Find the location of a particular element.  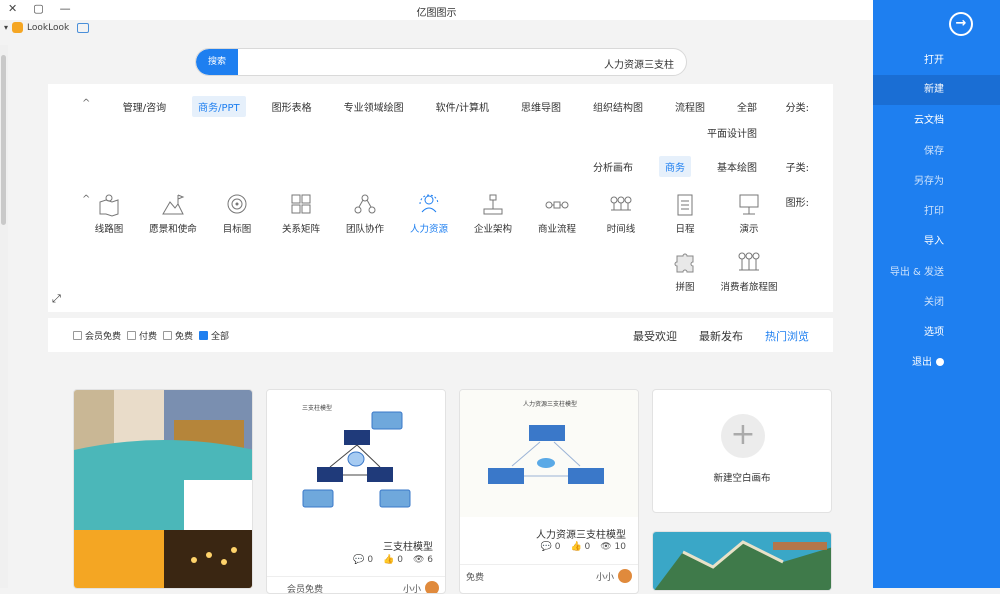

menu-save-as: 另存为 is located at coordinates (936, 182).